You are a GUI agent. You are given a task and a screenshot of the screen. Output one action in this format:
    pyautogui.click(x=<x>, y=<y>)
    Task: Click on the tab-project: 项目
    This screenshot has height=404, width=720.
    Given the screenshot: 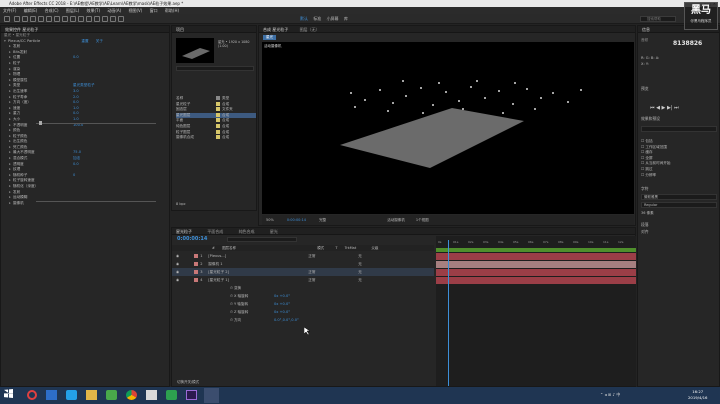 What is the action you would take?
    pyautogui.click(x=180, y=29)
    